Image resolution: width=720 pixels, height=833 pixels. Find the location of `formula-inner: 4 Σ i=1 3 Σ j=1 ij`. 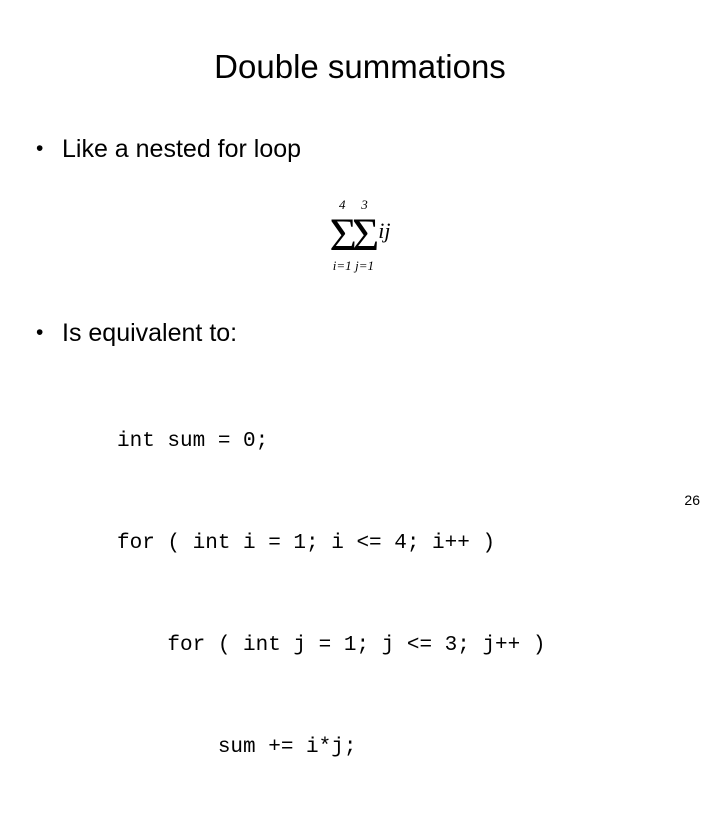

formula-inner: 4 Σ i=1 3 Σ j=1 ij is located at coordinates (360, 235).